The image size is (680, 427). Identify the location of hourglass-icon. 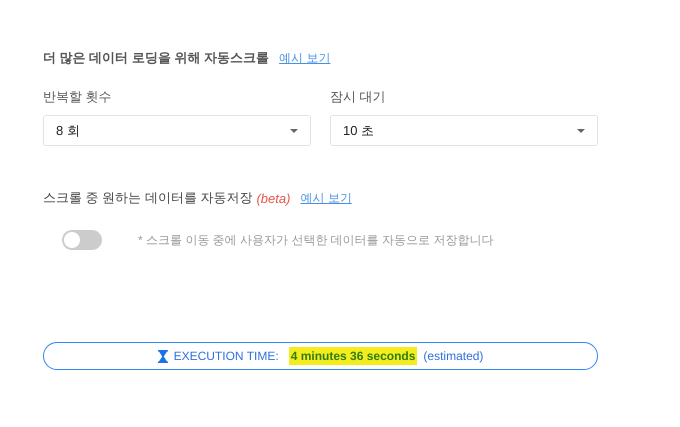
(163, 356).